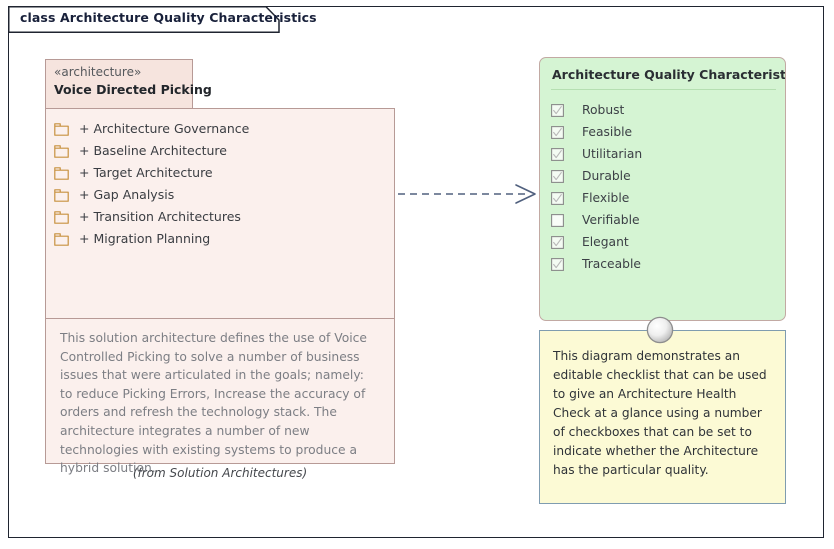 This screenshot has width=834, height=549. Describe the element at coordinates (127, 194) in the screenshot. I see `attribute-label: + Gap Analysis` at that location.